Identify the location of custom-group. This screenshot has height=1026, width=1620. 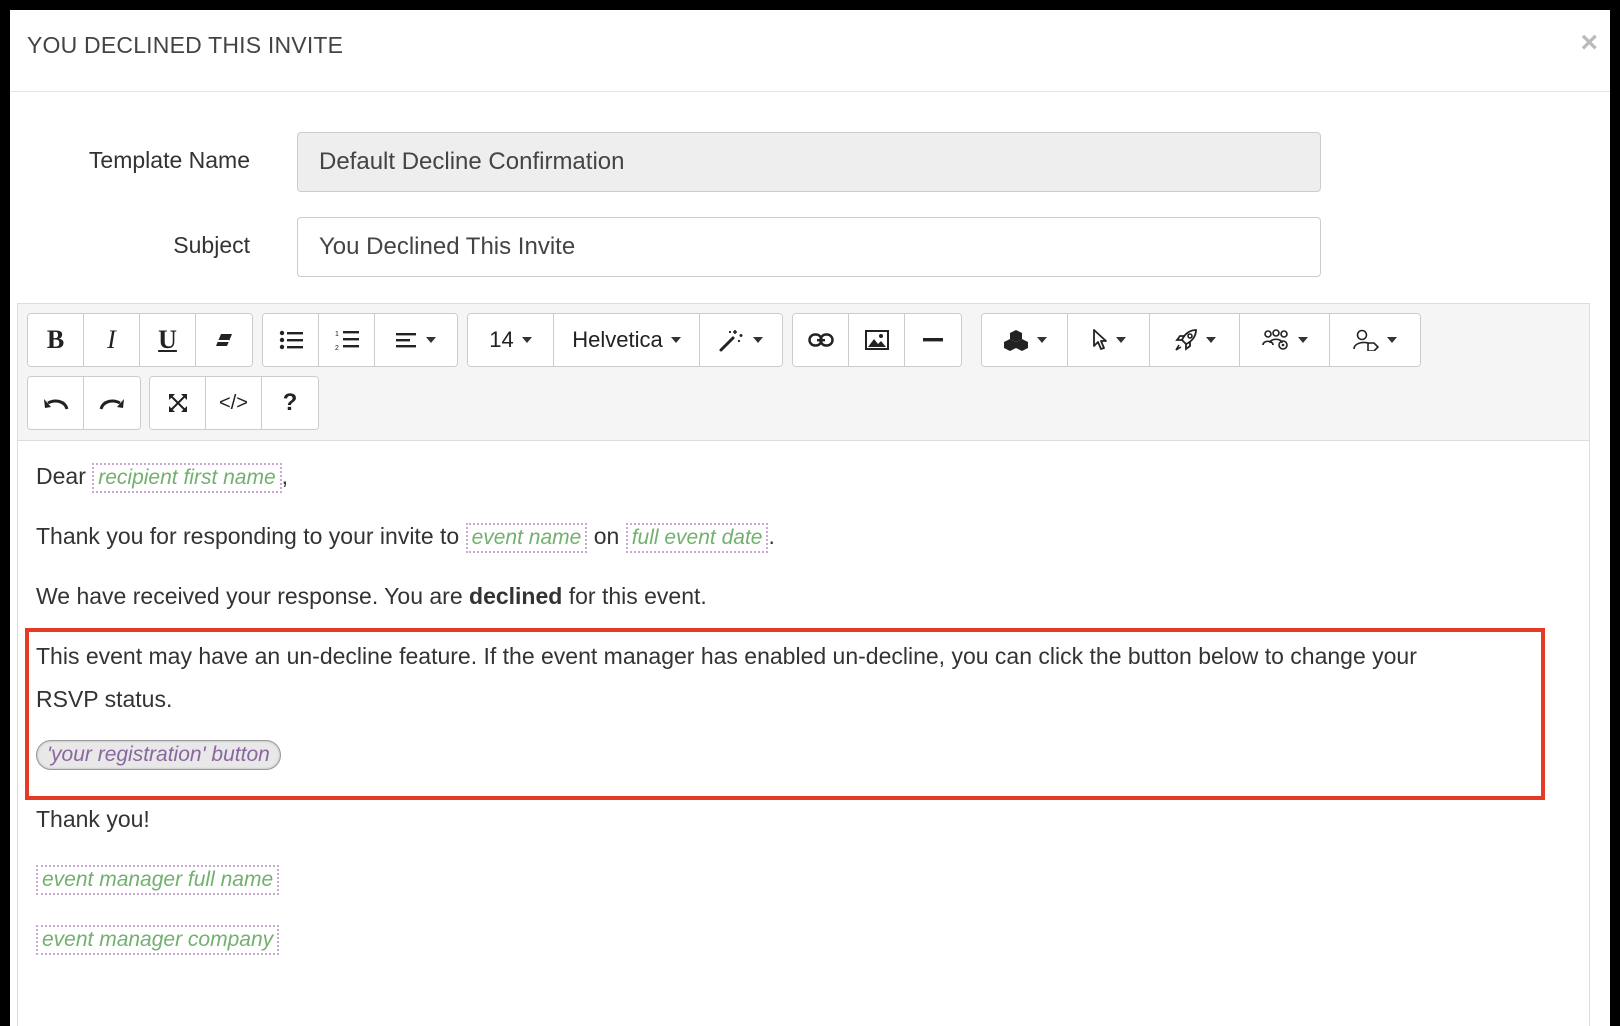
(1201, 340).